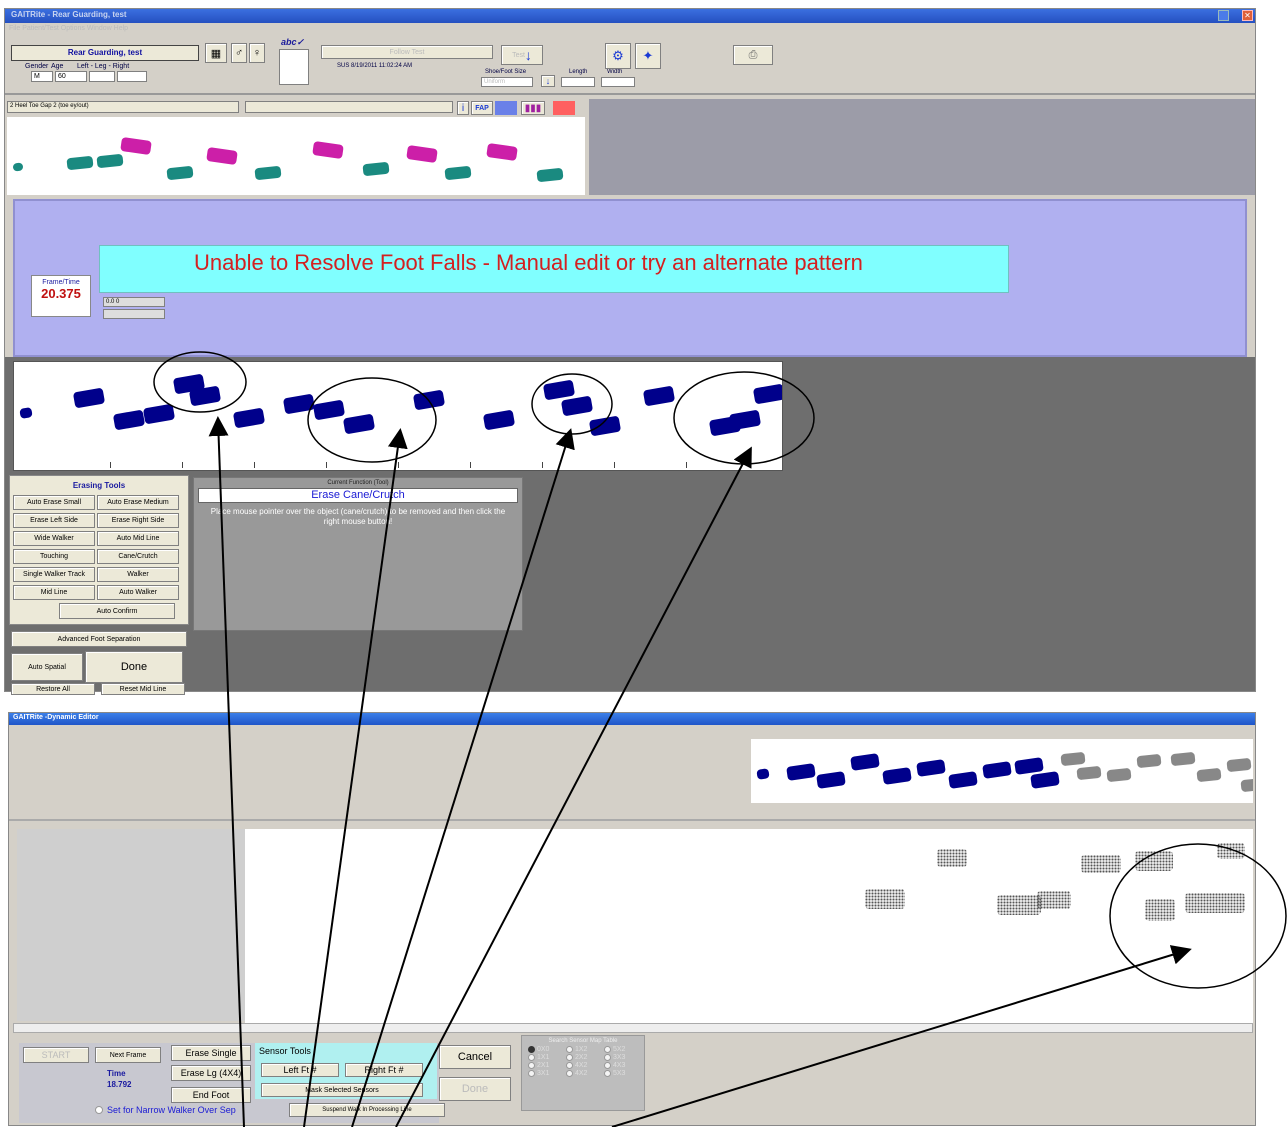 Image resolution: width=1288 pixels, height=1127 pixels. I want to click on cancel-button: Cancel, so click(475, 1057).